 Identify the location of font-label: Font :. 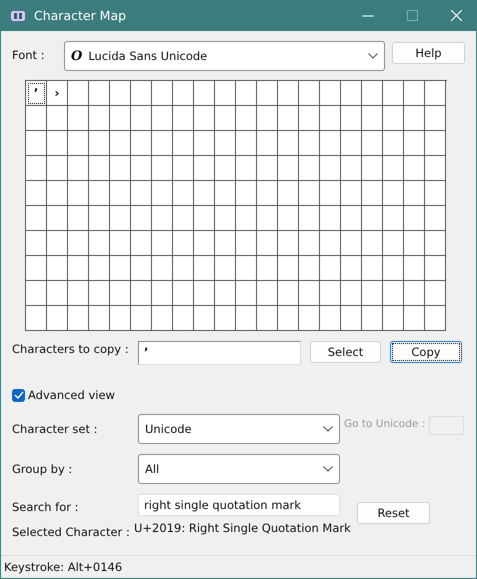
(29, 54).